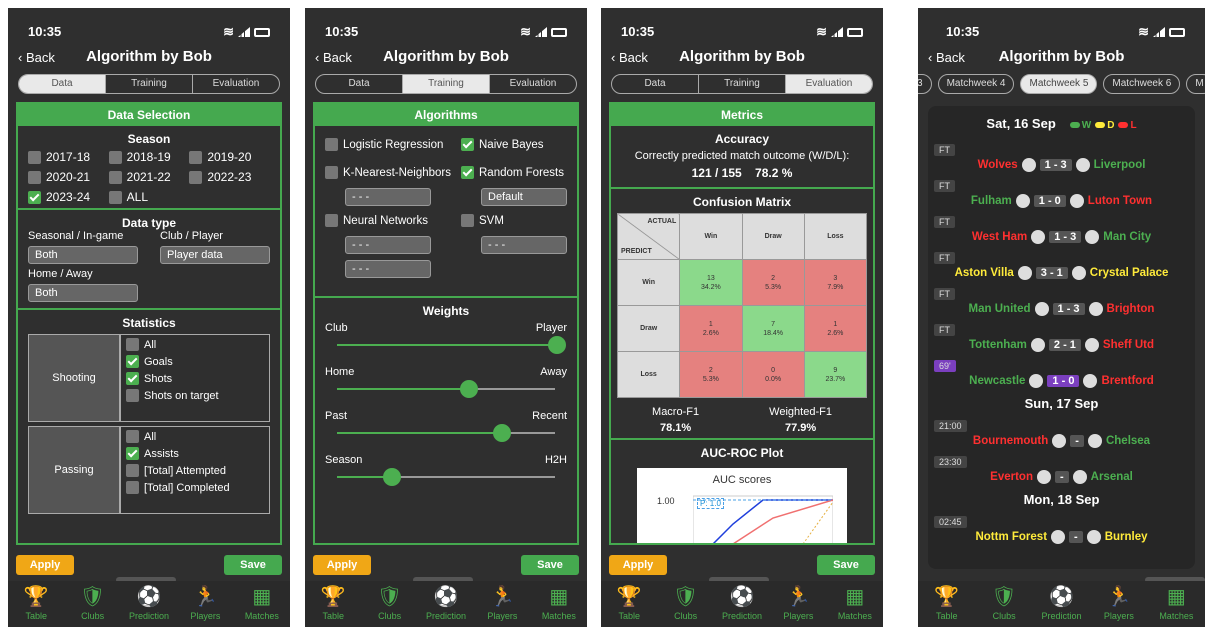 The height and width of the screenshot is (627, 1205). I want to click on match-row: FT Man United 1 - 3 Brighton, so click(1061, 305).